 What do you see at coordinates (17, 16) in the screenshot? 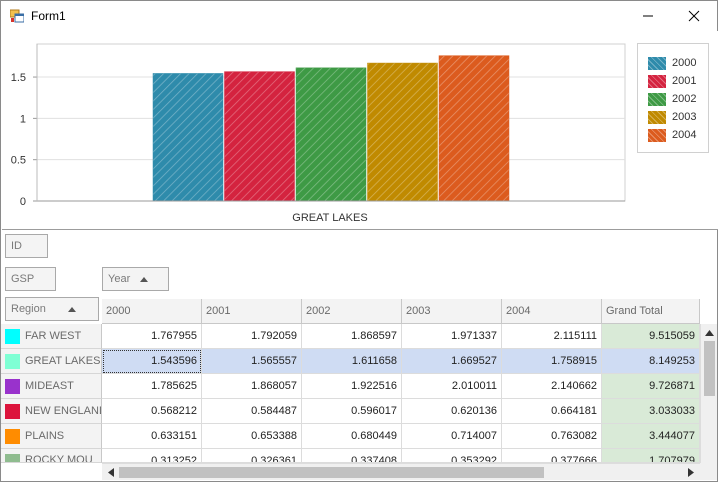
I see `app-icon` at bounding box center [17, 16].